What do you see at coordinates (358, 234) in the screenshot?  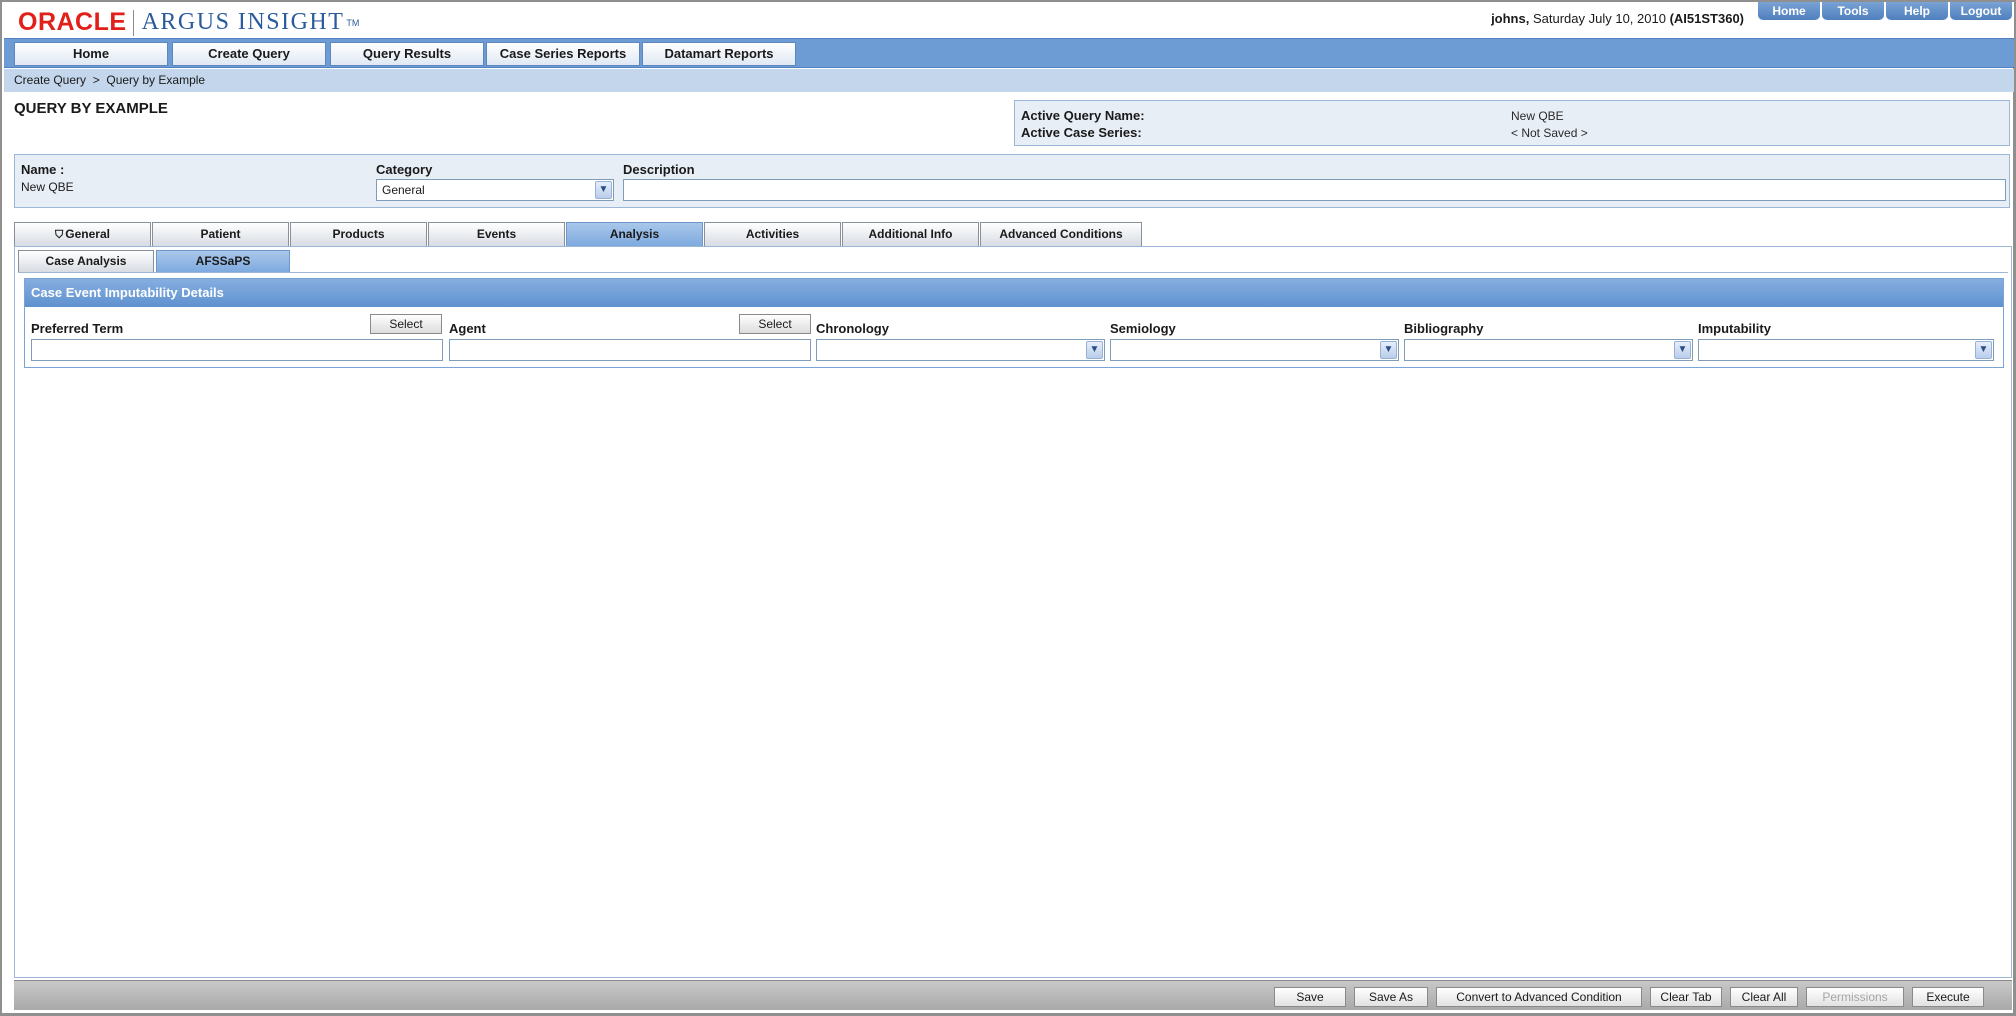 I see `tab-products: Products` at bounding box center [358, 234].